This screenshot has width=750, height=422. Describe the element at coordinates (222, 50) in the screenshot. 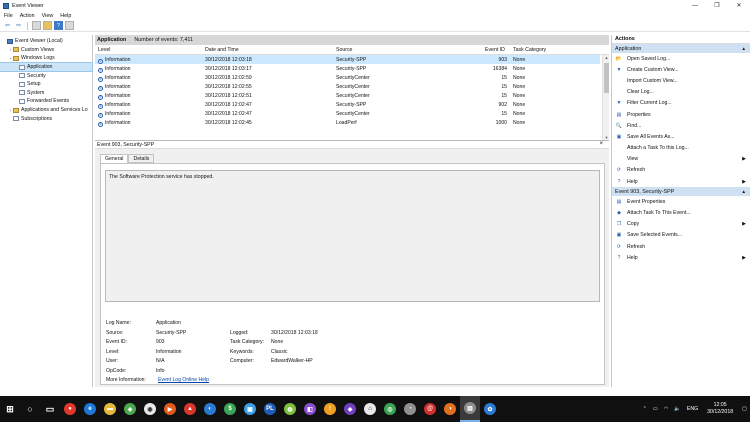

I see `column-date-time: Date and Time` at that location.